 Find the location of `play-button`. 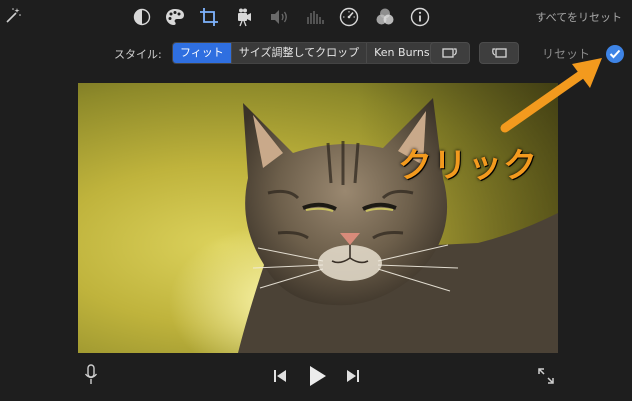

play-button is located at coordinates (318, 376).